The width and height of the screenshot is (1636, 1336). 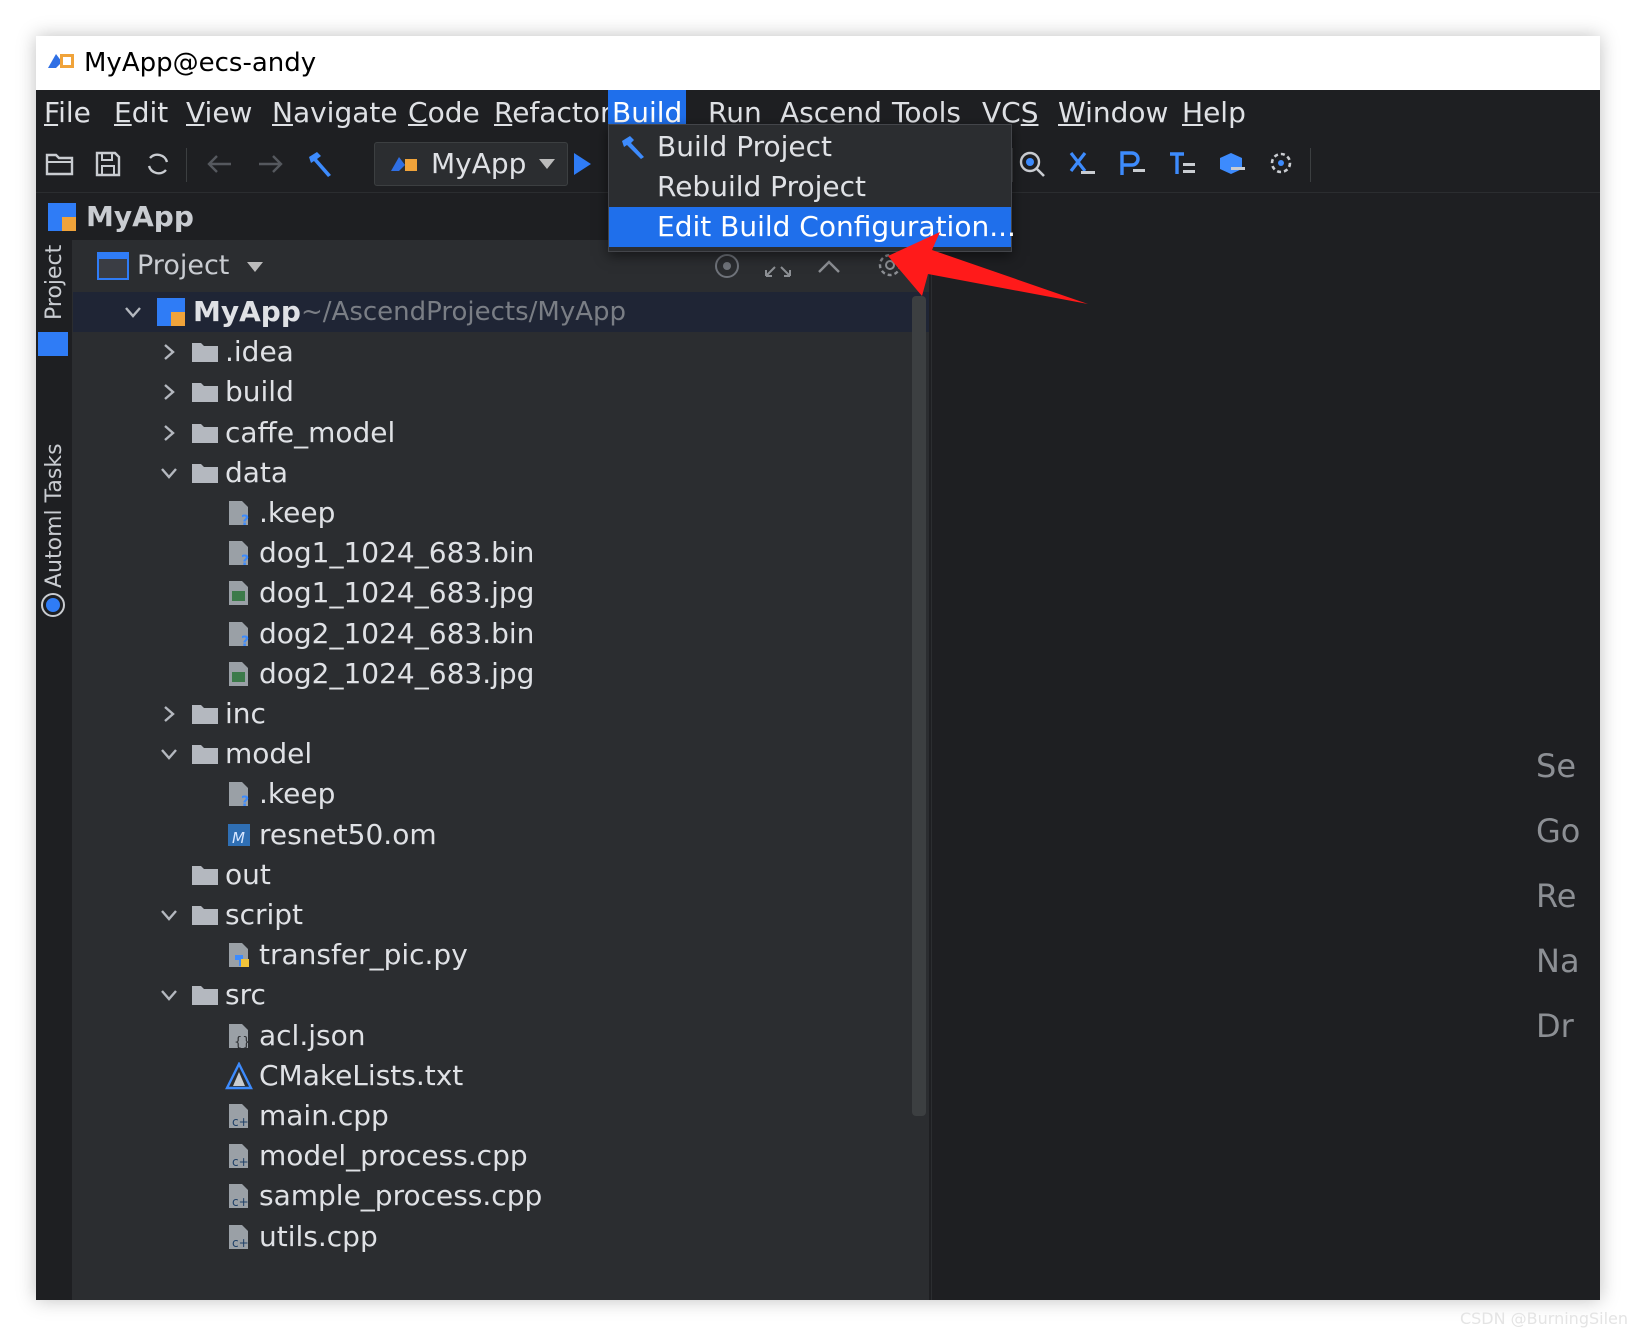 What do you see at coordinates (320, 164) in the screenshot?
I see `build-hammer-icon` at bounding box center [320, 164].